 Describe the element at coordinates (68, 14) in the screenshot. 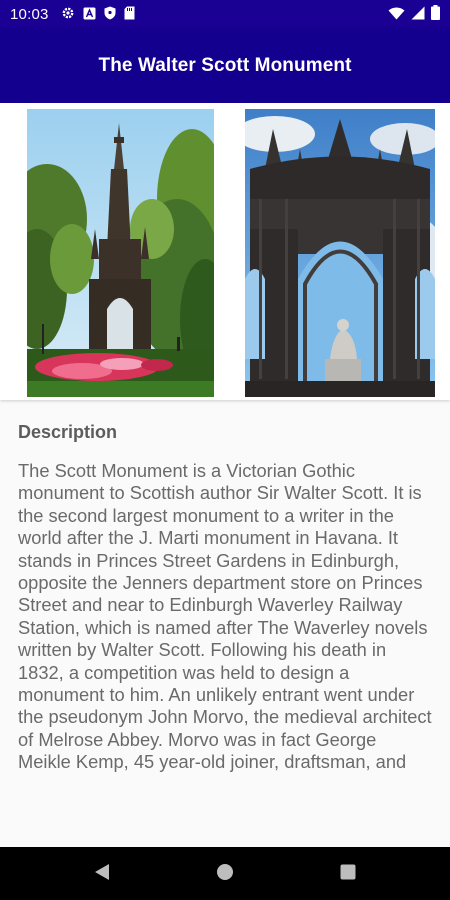

I see `gear-icon` at that location.